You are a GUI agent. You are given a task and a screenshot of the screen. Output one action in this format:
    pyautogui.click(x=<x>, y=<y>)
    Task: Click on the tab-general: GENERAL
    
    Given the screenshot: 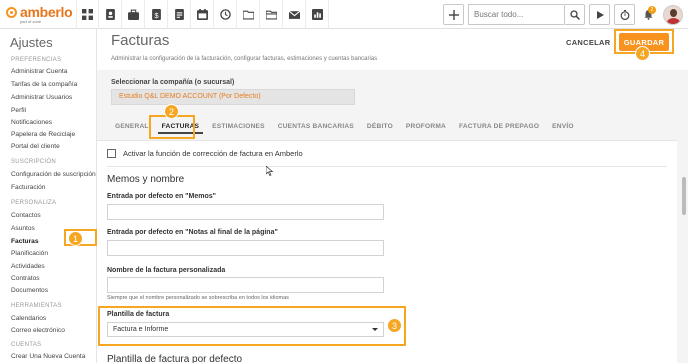 What is the action you would take?
    pyautogui.click(x=132, y=127)
    